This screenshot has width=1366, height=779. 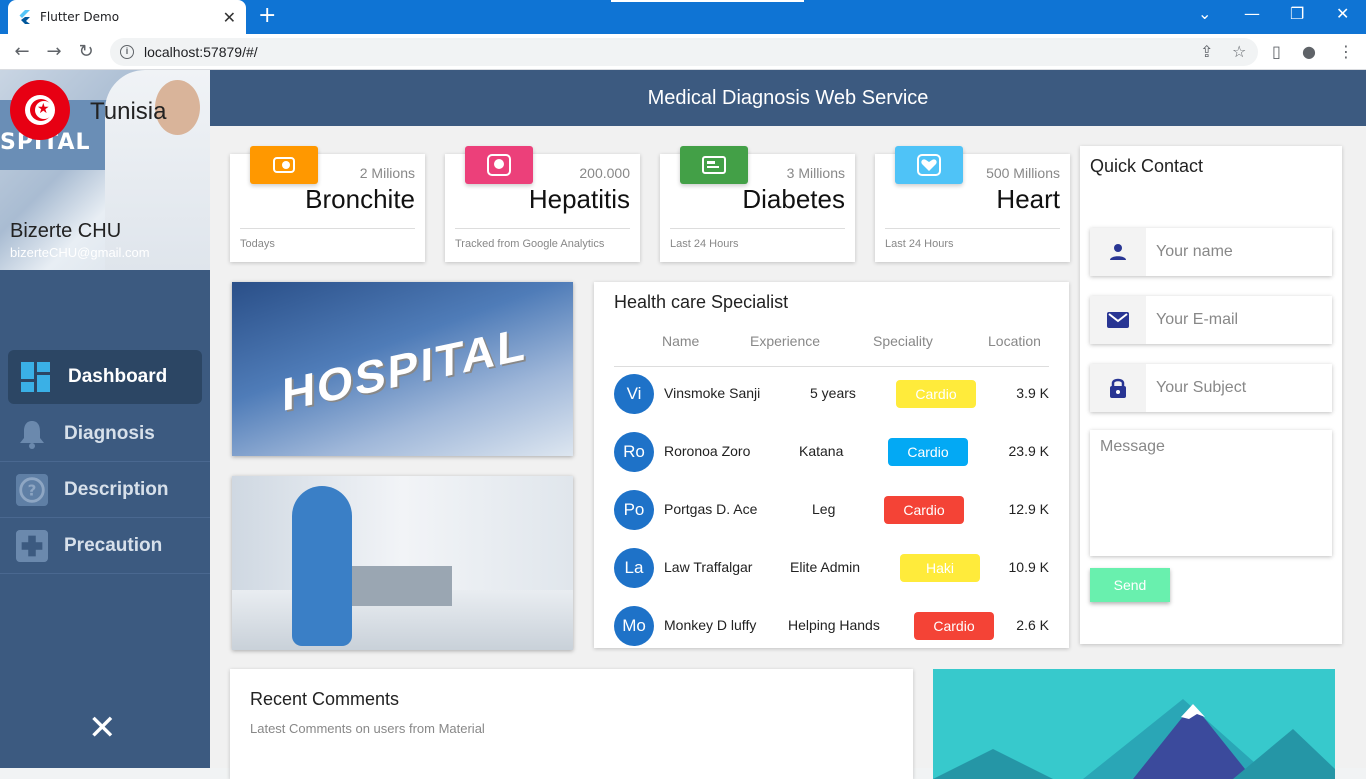 What do you see at coordinates (831, 461) in the screenshot?
I see `table-row: Ro Roronoa Zoro Katana Cardio 23.9 K` at bounding box center [831, 461].